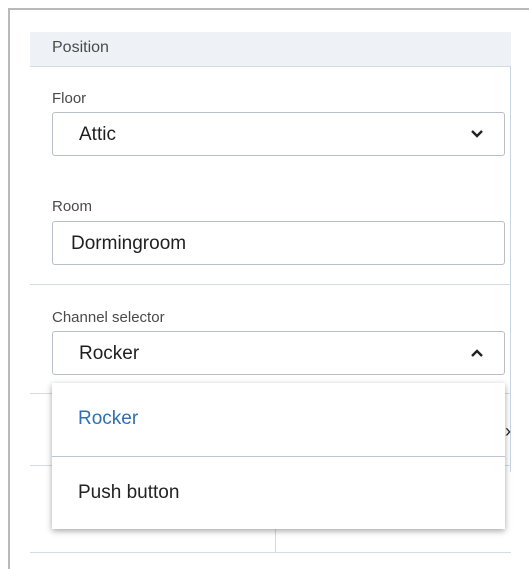 Image resolution: width=529 pixels, height=569 pixels. I want to click on section-title: Position, so click(80, 47).